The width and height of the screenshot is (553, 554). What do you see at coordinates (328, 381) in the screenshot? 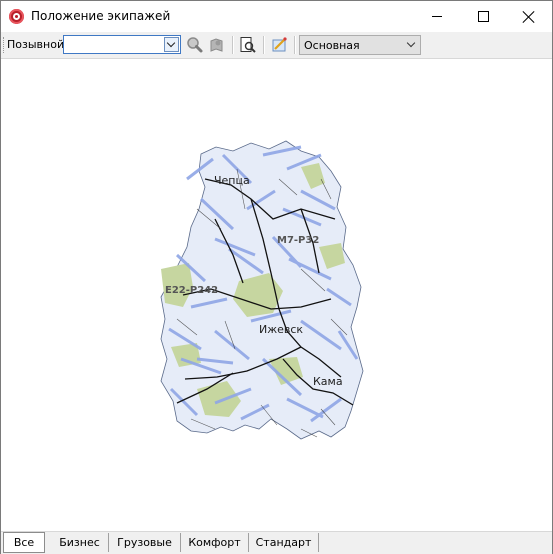
I see `place-label-kama: Кама` at bounding box center [328, 381].